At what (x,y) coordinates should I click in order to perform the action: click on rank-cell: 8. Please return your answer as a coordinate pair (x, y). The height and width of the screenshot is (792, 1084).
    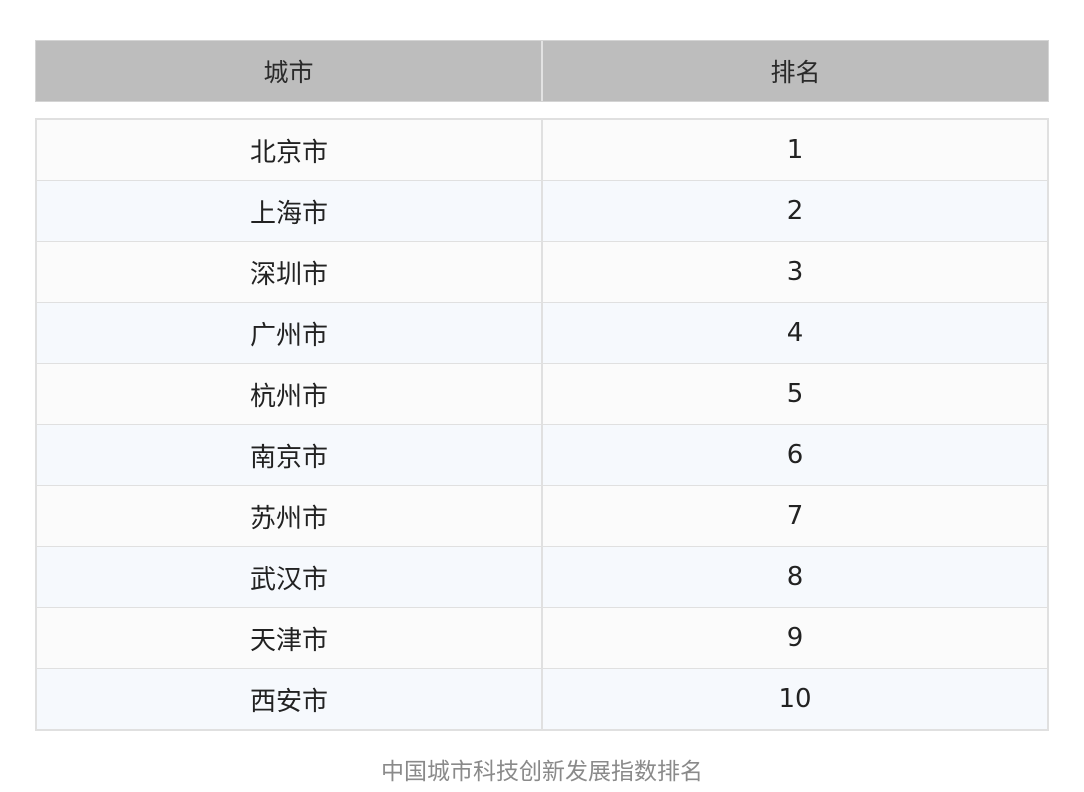
    Looking at the image, I should click on (794, 577).